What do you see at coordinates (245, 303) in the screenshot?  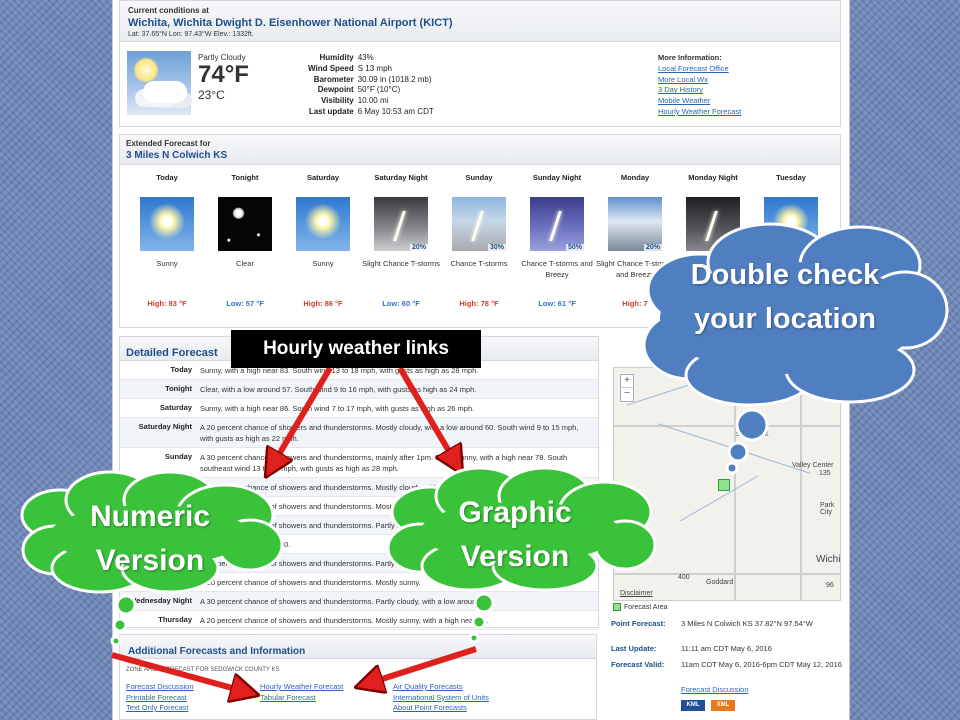 I see `period-temperature: Low: 57 °F` at bounding box center [245, 303].